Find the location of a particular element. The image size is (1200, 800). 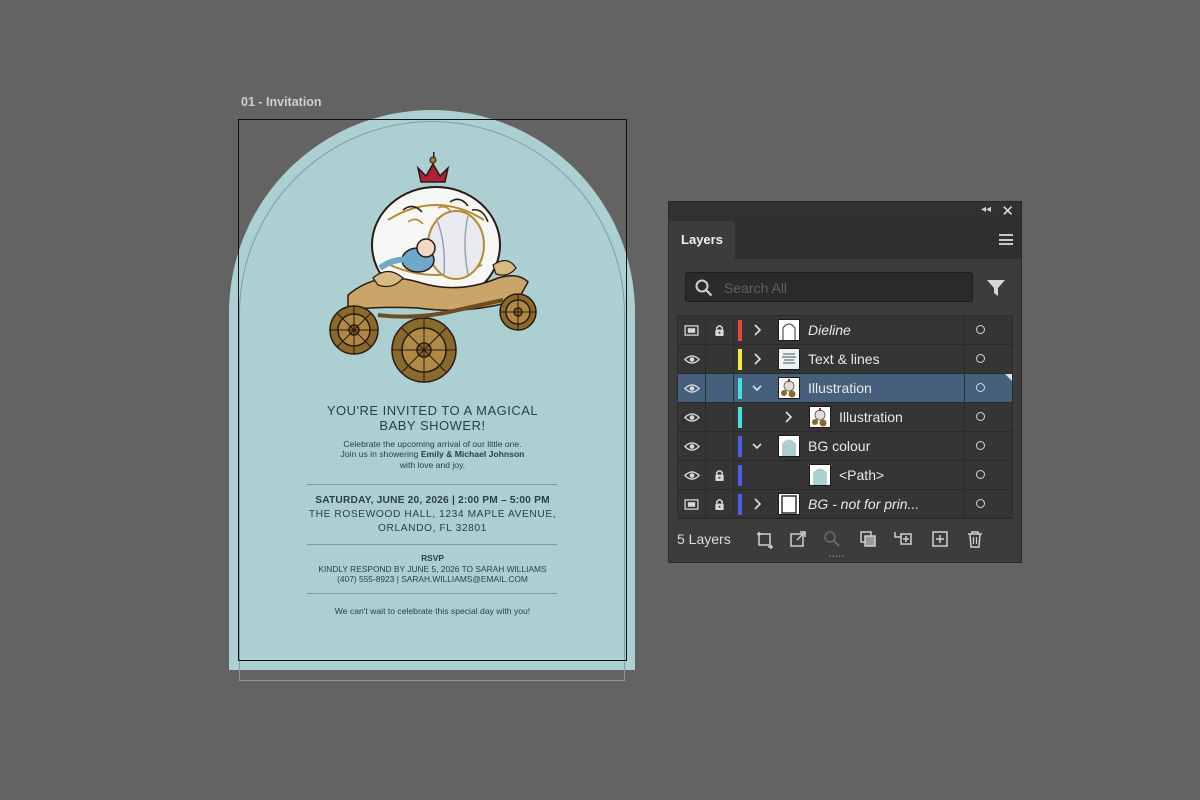

tab-layers: Layers is located at coordinates (702, 240).